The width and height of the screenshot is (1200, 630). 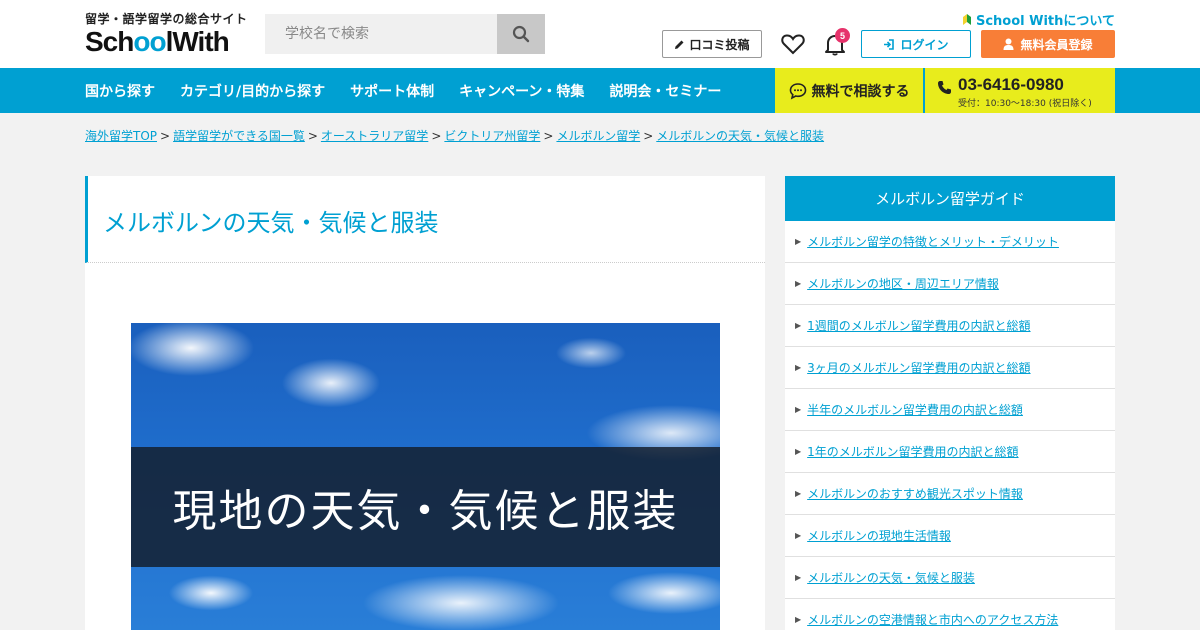 What do you see at coordinates (166, 19) in the screenshot?
I see `logo-tagline: 留学・語学留学の総合サイト` at bounding box center [166, 19].